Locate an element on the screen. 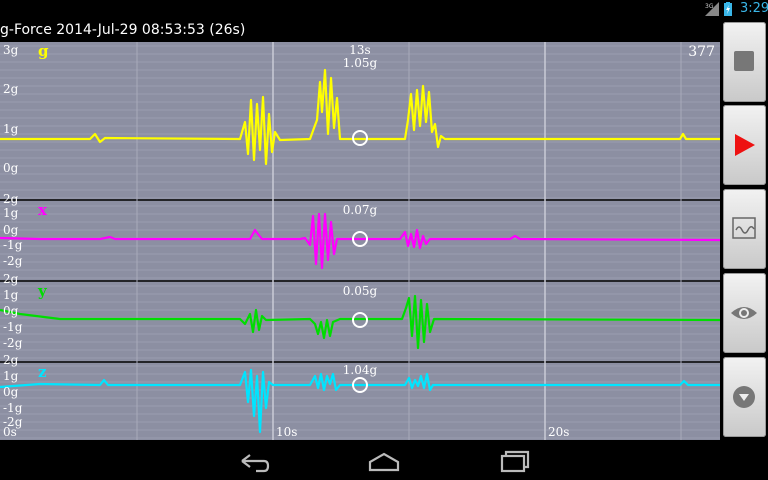 Image resolution: width=768 pixels, height=480 pixels. time-label-0s: 0s is located at coordinates (10, 432).